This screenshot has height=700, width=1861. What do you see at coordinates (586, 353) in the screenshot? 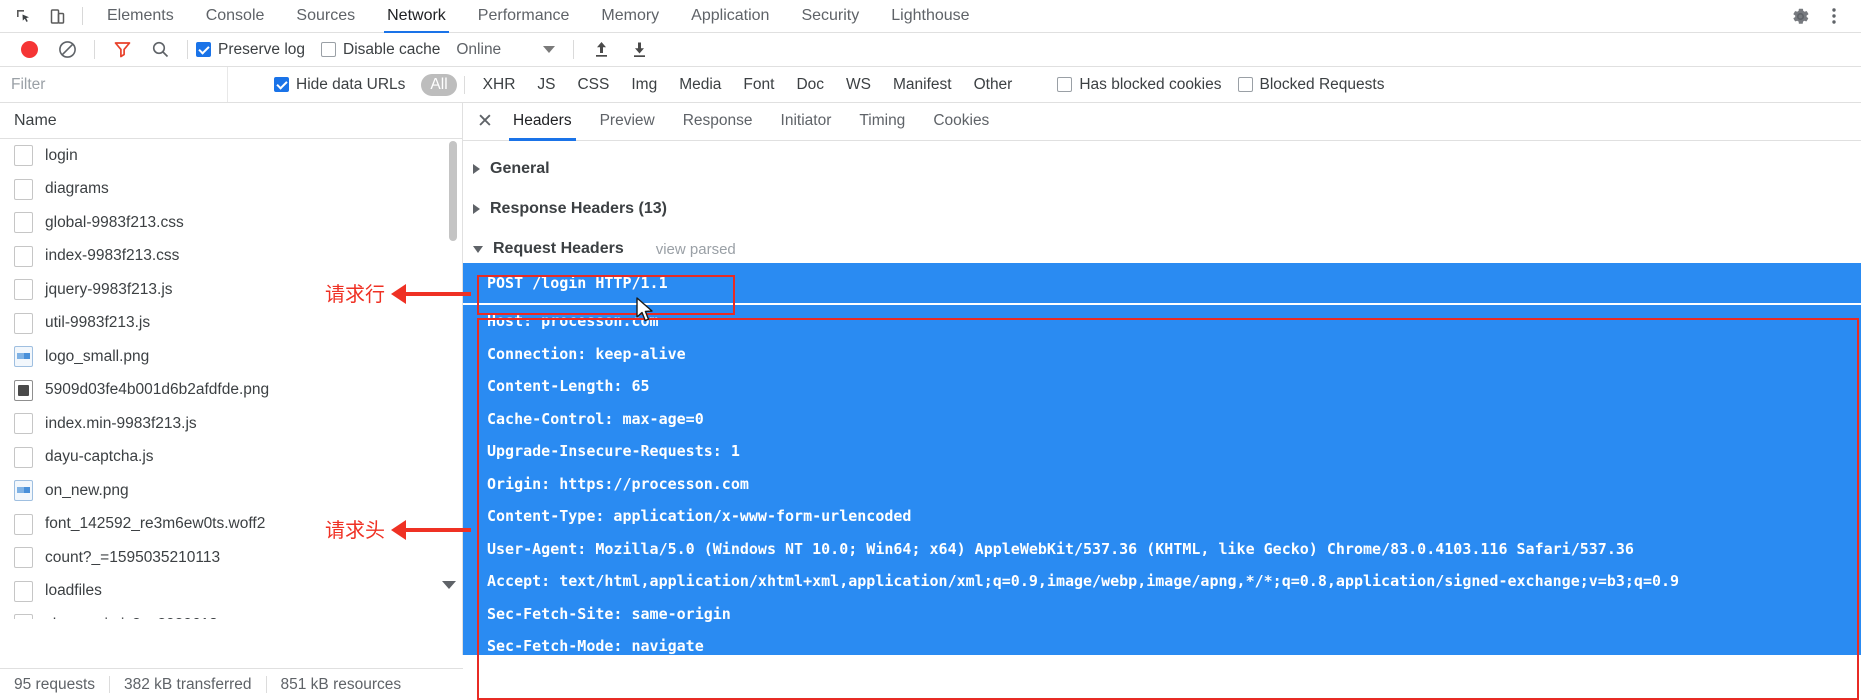
I see `request-header-line: Connection: keep-alive` at bounding box center [586, 353].